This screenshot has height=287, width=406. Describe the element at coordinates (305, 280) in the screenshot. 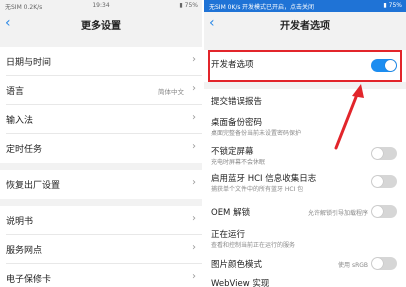

I see `row-webview-implementation: WebView 实现` at that location.